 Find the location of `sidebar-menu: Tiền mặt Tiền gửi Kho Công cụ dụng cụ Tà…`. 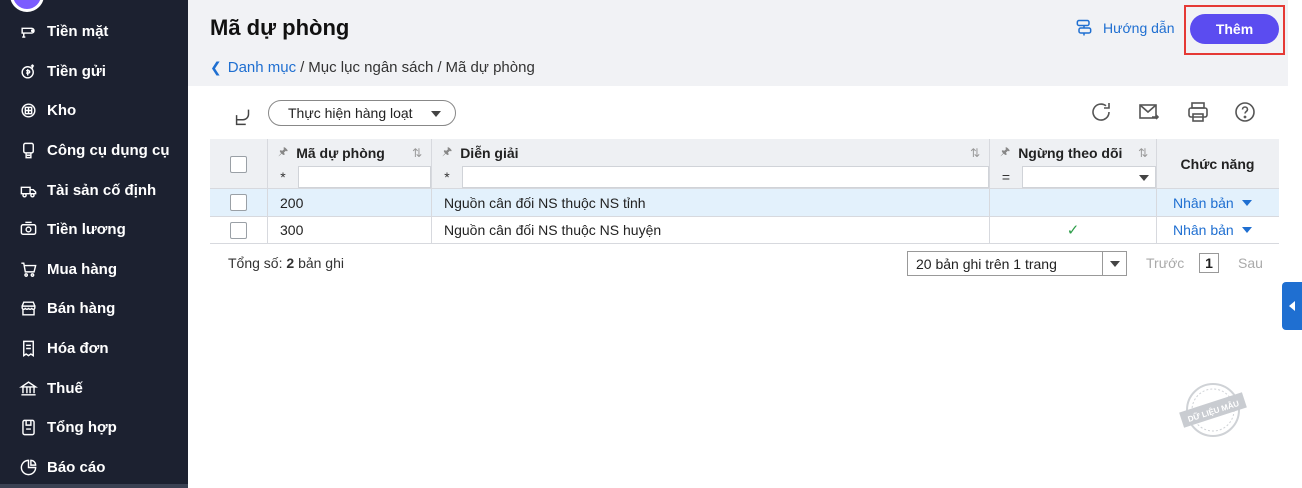

sidebar-menu: Tiền mặt Tiền gửi Kho Công cụ dụng cụ Tà… is located at coordinates (94, 249).